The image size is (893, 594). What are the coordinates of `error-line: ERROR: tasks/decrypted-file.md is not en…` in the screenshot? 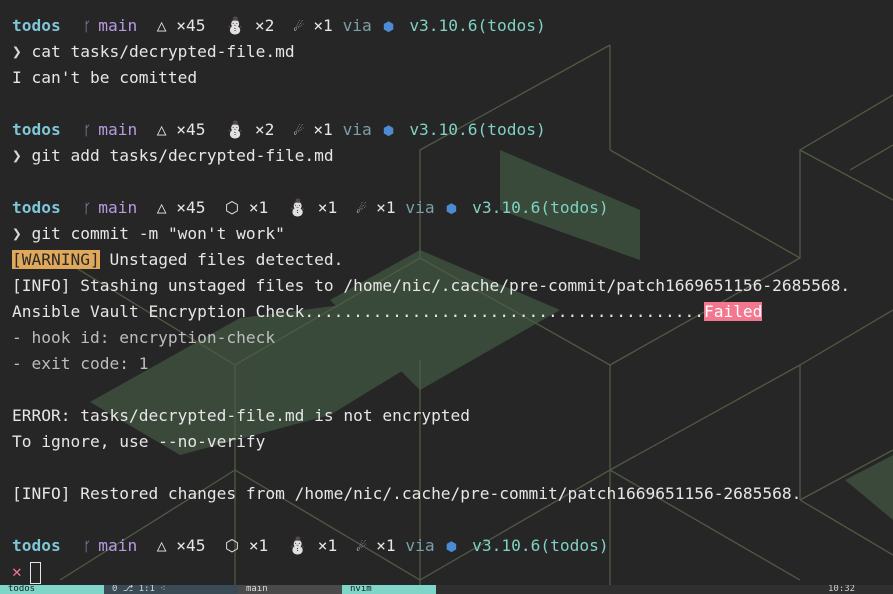 It's located at (241, 415).